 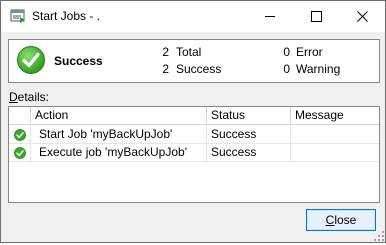 I want to click on table-row: Start Job 'myBackUpJob' Success, so click(x=194, y=135).